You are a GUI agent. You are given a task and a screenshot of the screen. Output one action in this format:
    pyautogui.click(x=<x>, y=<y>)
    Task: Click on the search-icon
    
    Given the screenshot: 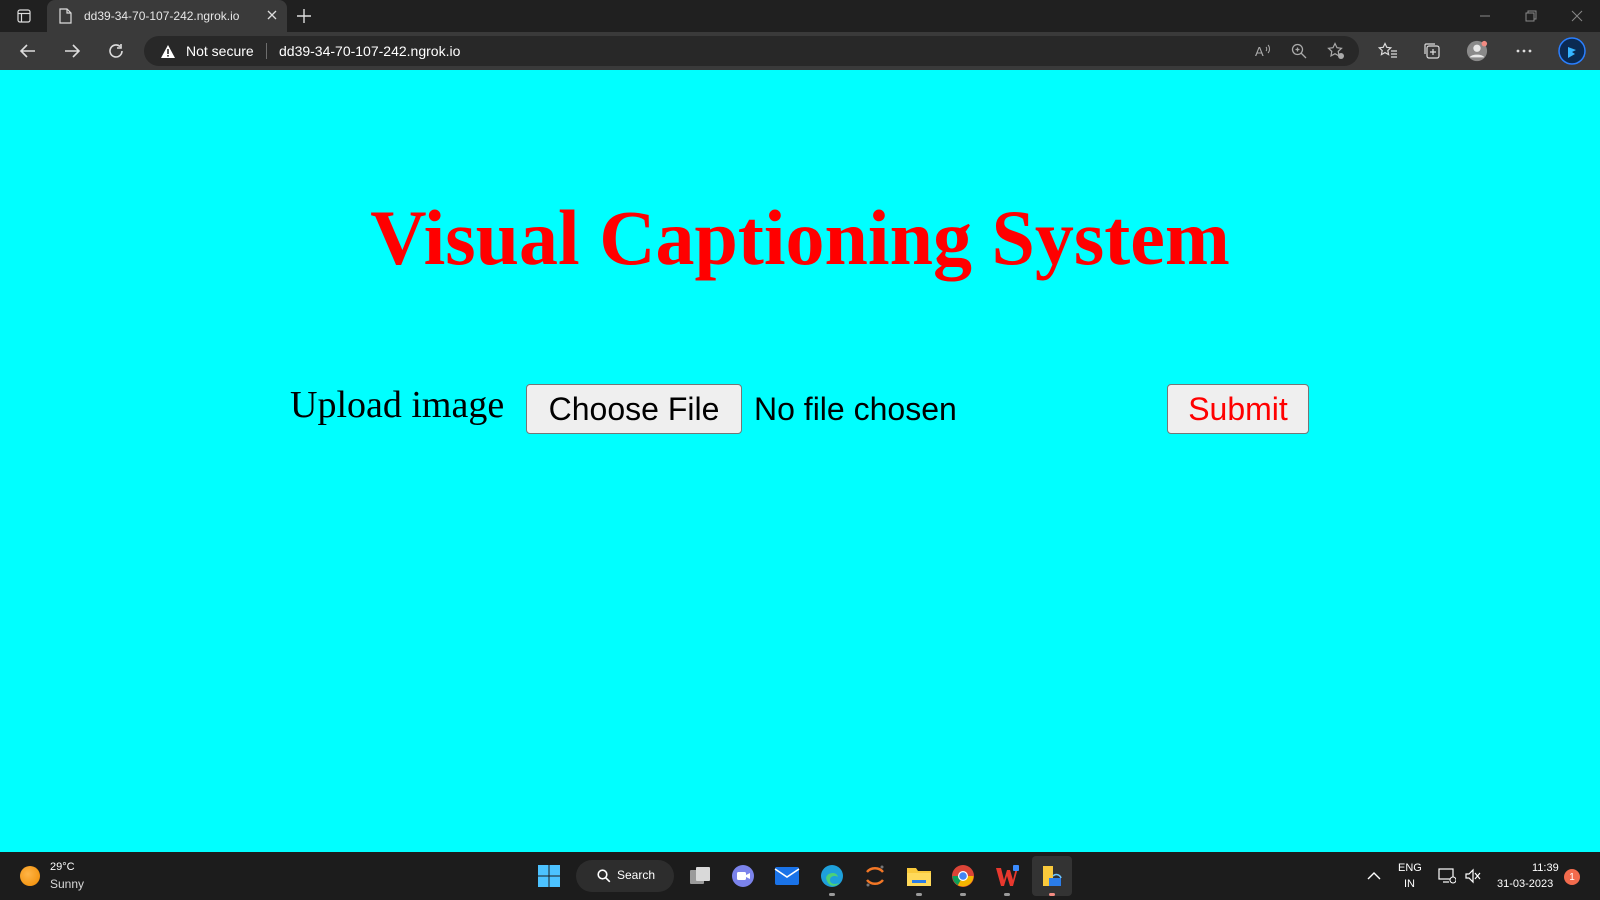 What is the action you would take?
    pyautogui.click(x=604, y=876)
    